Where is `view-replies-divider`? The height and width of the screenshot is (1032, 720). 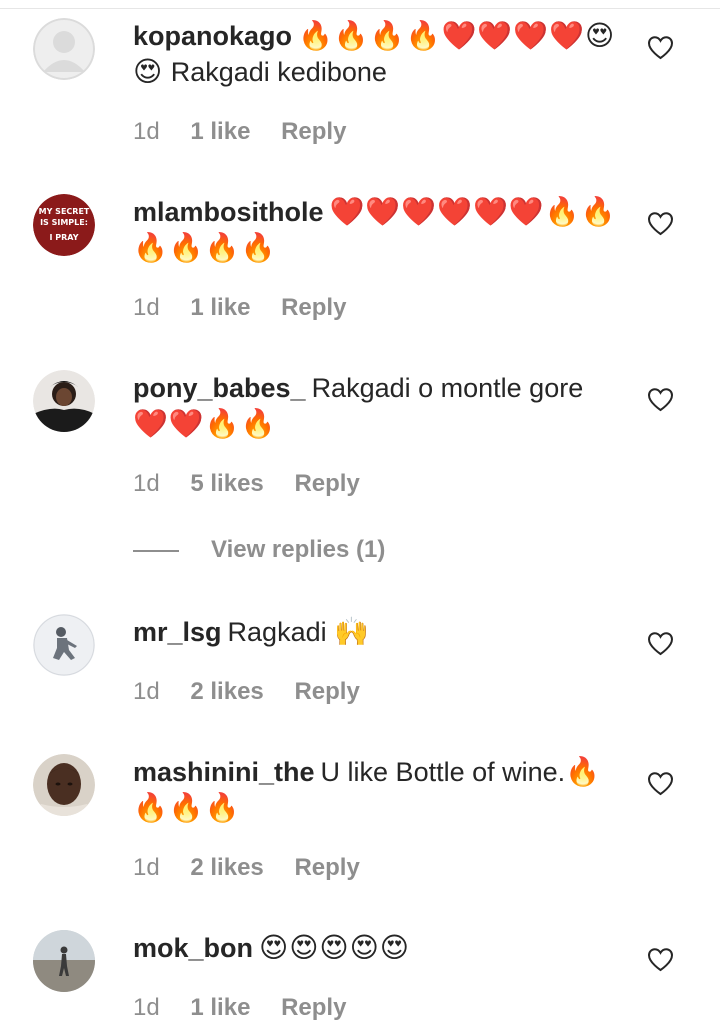
view-replies-divider is located at coordinates (156, 550).